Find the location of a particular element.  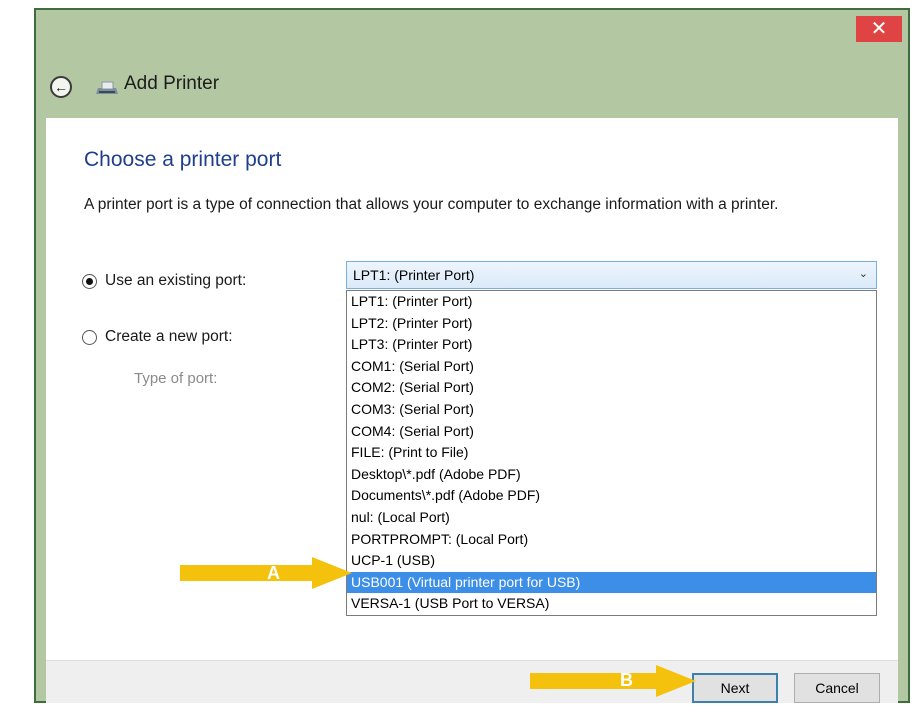

back-arrow-icon: ← is located at coordinates (61, 87).